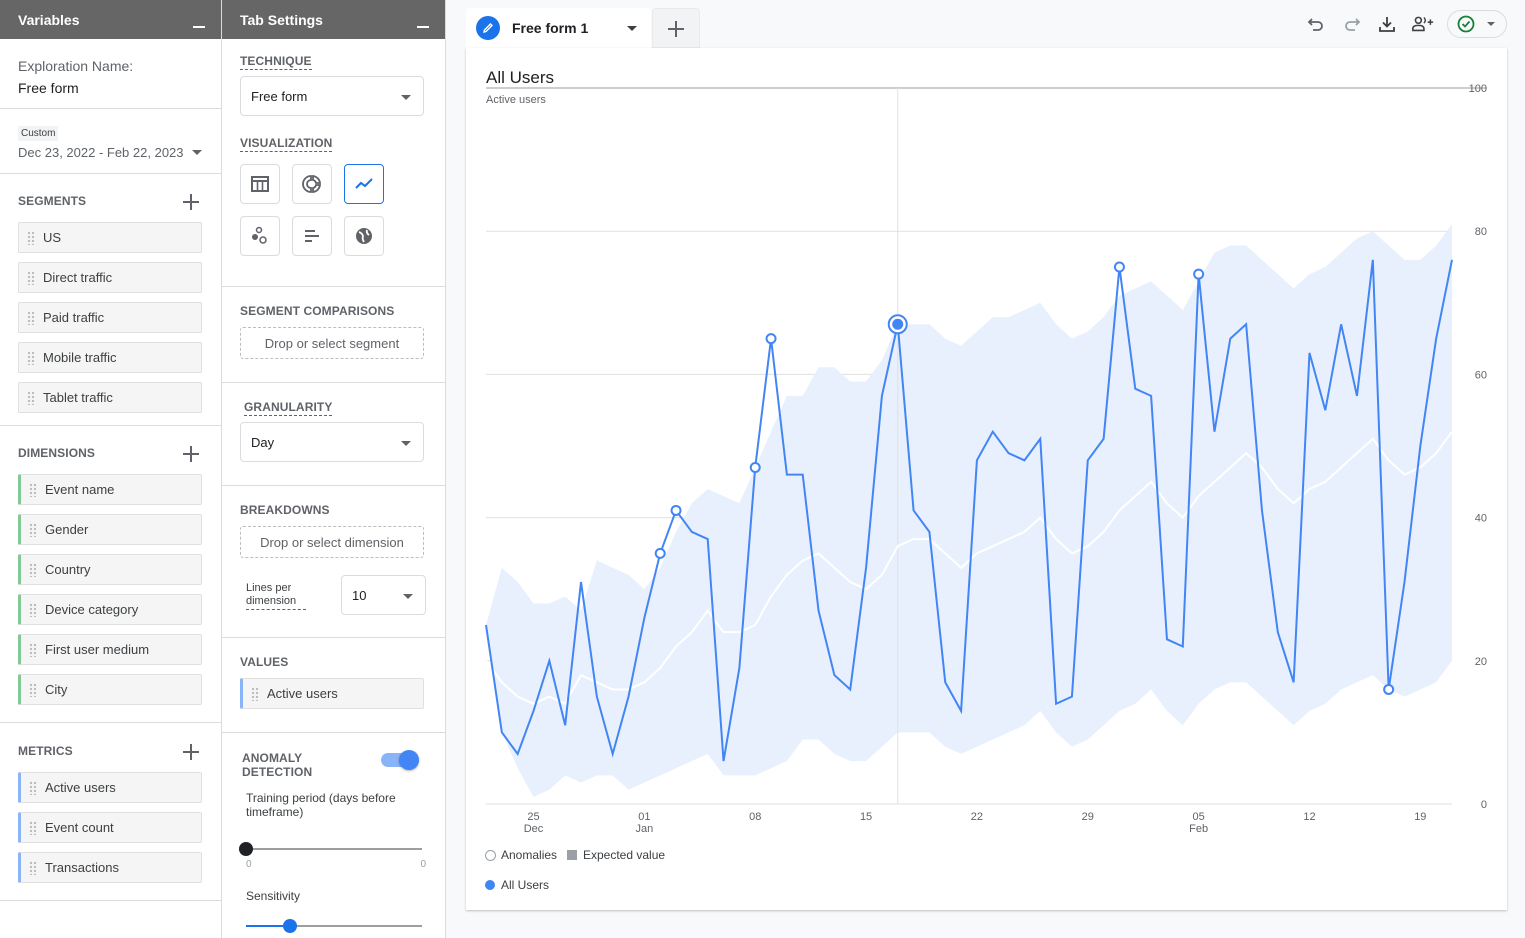  I want to click on download-button, so click(1387, 24).